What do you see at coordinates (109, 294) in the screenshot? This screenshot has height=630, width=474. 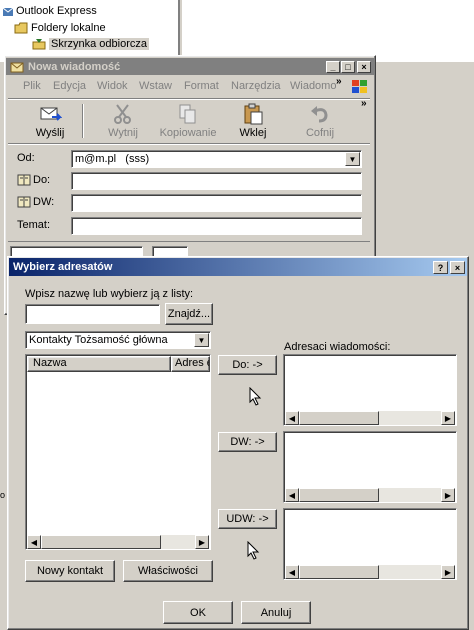 I see `search-prompt: Wpisz nazwę lub wybierz ją z listy:` at bounding box center [109, 294].